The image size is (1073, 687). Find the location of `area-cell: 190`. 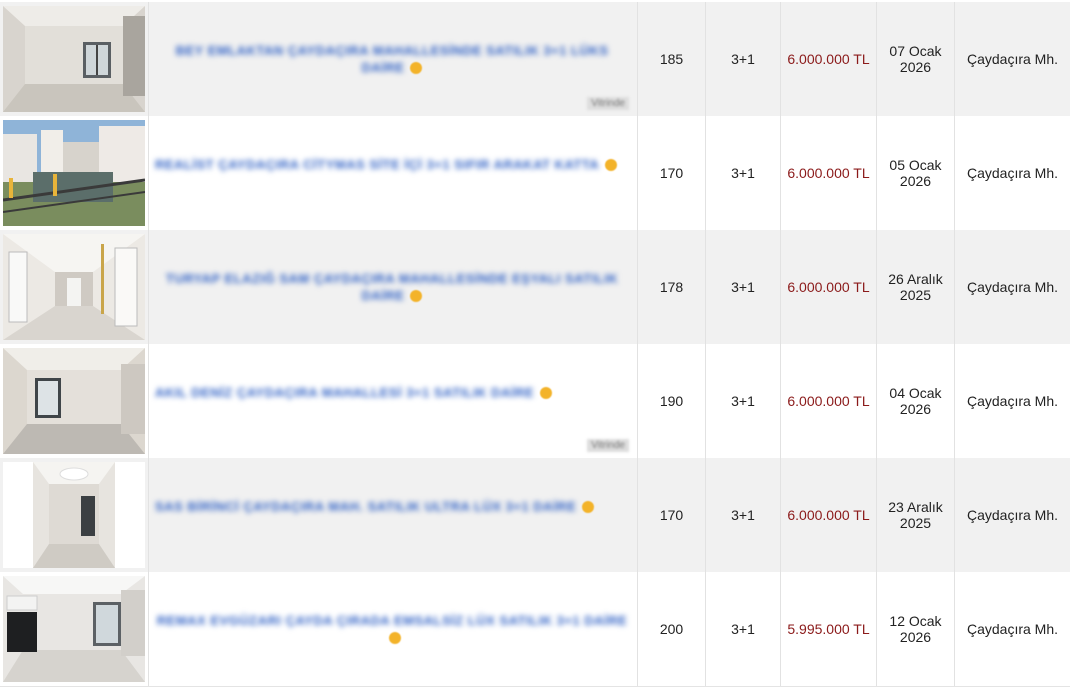

area-cell: 190 is located at coordinates (672, 401).